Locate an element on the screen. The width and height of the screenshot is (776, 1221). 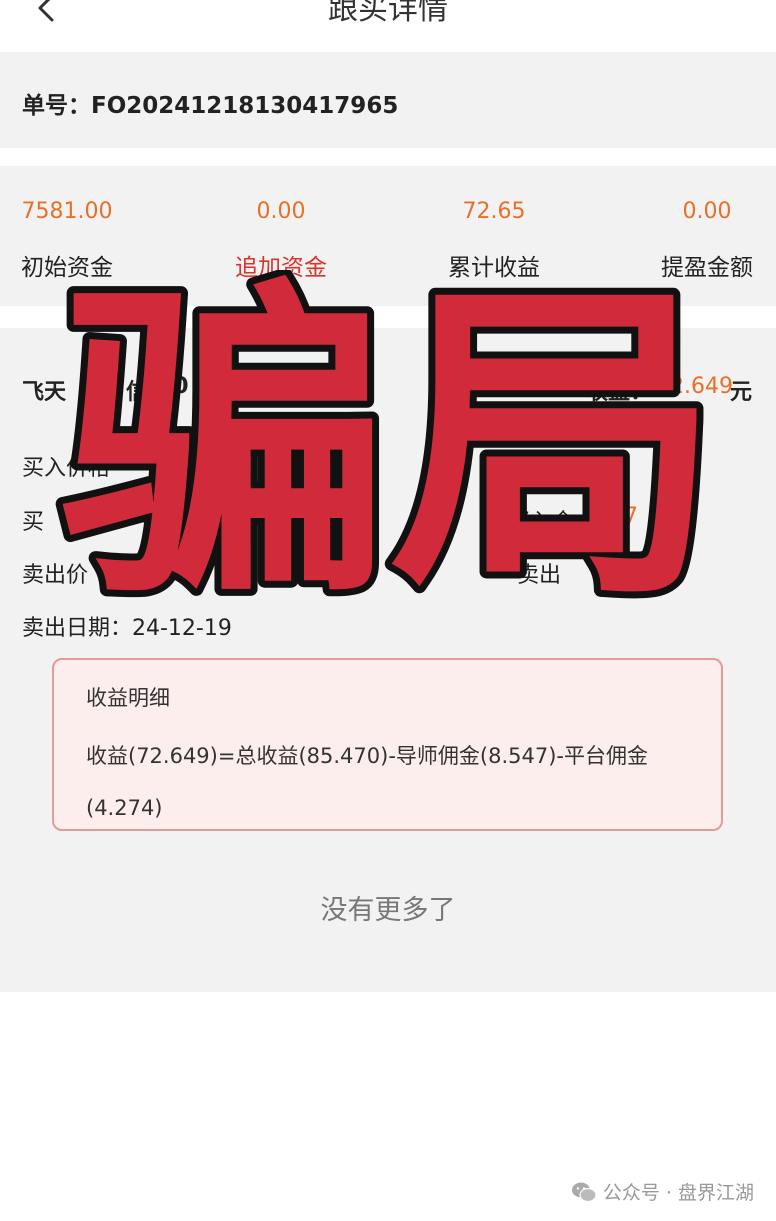
sell-amount-label: 卖出 is located at coordinates (539, 575).